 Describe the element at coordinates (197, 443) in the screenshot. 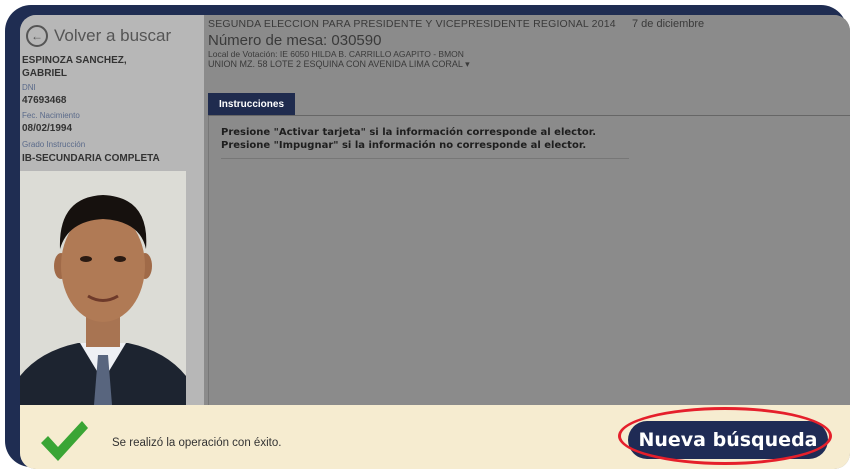

I see `success-message: Se realizó la operación con éxito.` at that location.